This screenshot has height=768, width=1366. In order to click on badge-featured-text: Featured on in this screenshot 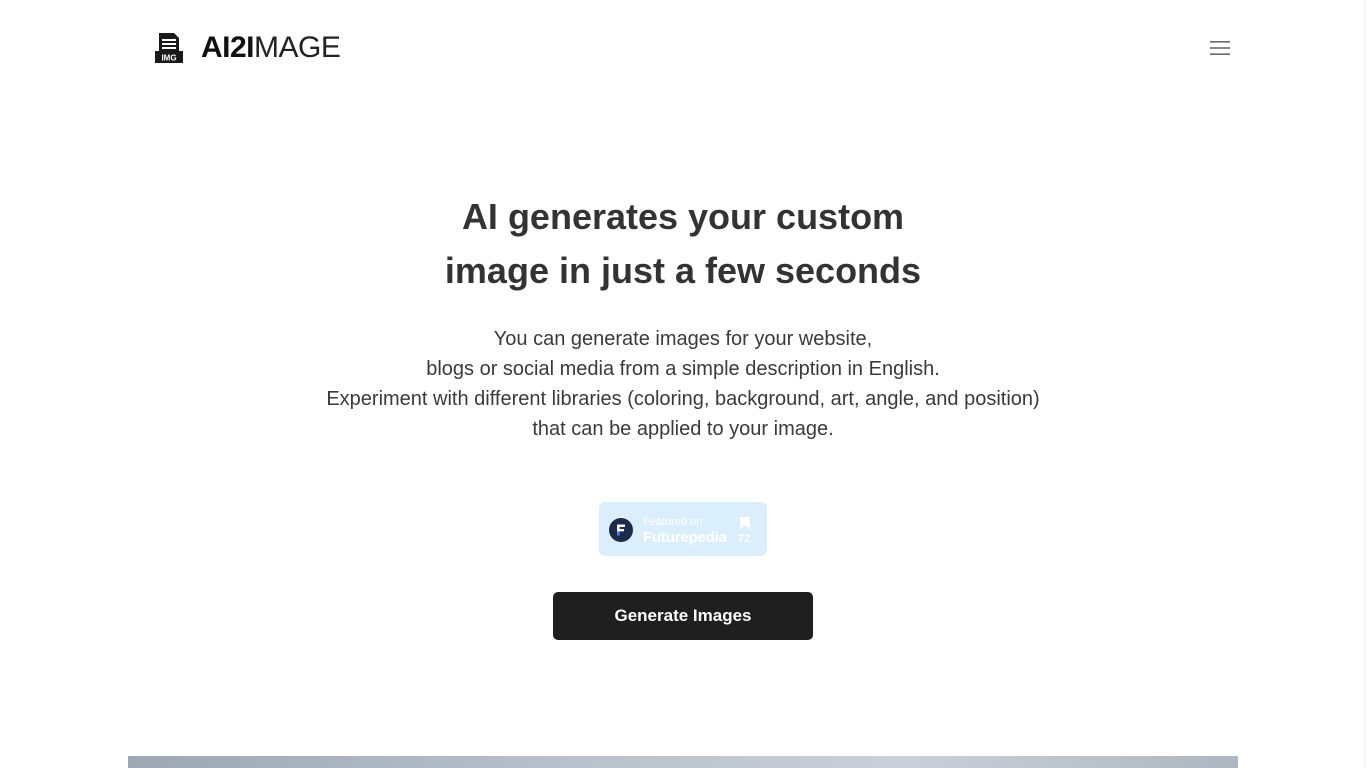, I will do `click(673, 522)`.